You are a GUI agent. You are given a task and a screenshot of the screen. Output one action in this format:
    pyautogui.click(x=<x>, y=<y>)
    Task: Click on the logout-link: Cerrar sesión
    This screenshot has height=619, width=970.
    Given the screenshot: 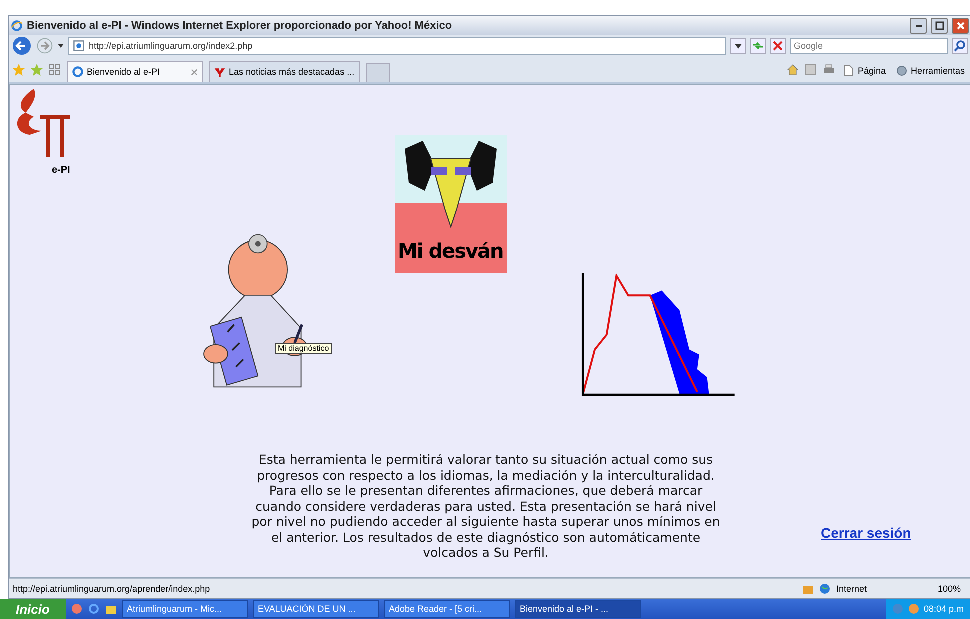 What is the action you would take?
    pyautogui.click(x=866, y=533)
    